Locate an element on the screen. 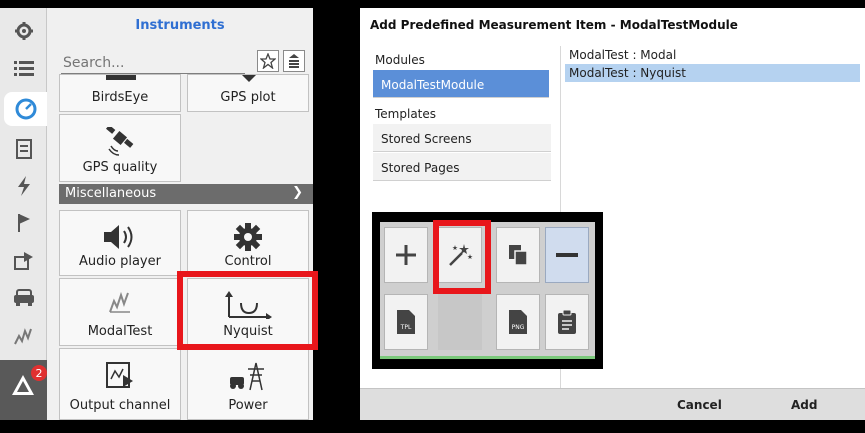 Image resolution: width=865 pixels, height=433 pixels. birdseye-icon is located at coordinates (121, 77).